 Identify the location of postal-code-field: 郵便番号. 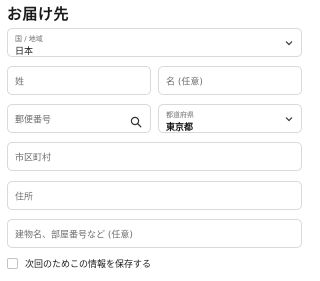
(79, 118).